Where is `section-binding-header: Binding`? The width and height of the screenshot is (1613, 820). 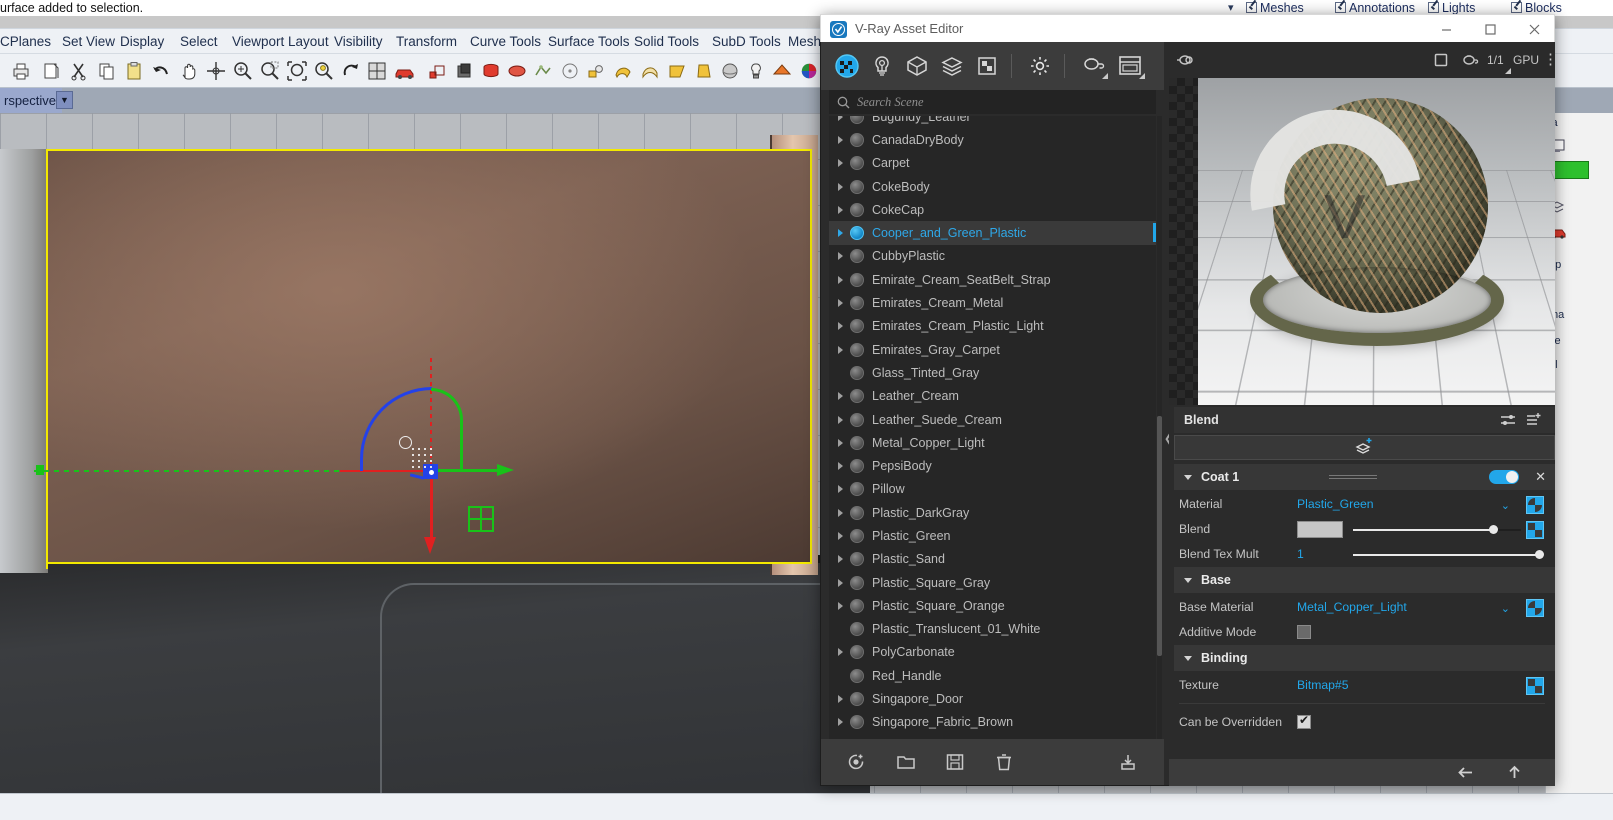 section-binding-header: Binding is located at coordinates (1364, 658).